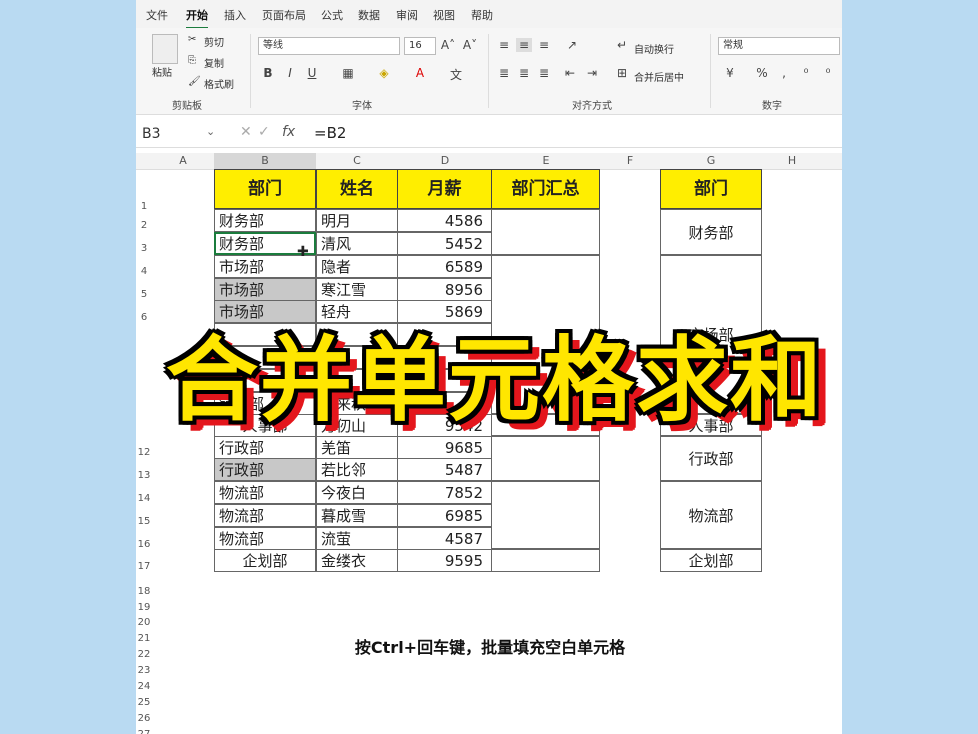 The height and width of the screenshot is (734, 978). What do you see at coordinates (210, 131) in the screenshot?
I see `chevron-down-icon: ⌄` at bounding box center [210, 131].